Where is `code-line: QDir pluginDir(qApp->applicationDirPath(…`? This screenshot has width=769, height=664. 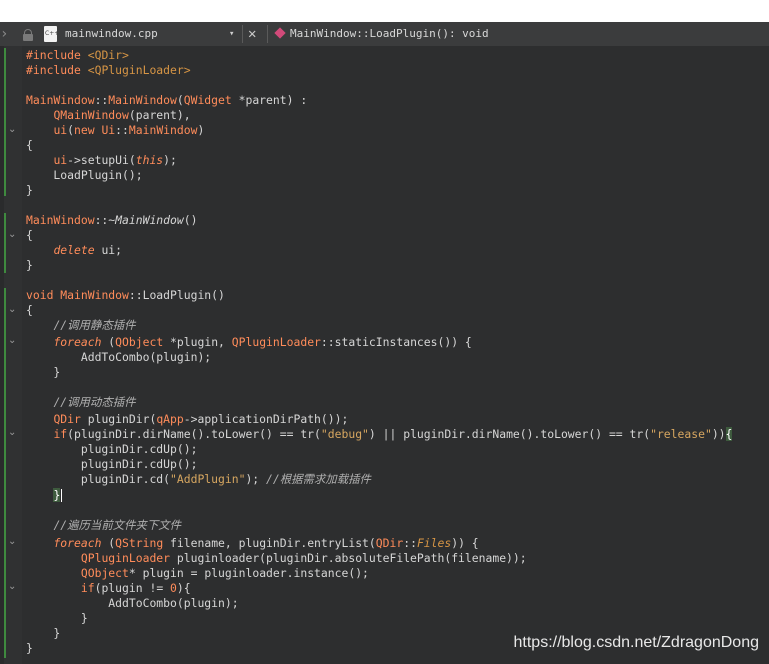
code-line: QDir pluginDir(qApp->applicationDirPath(… is located at coordinates (201, 419).